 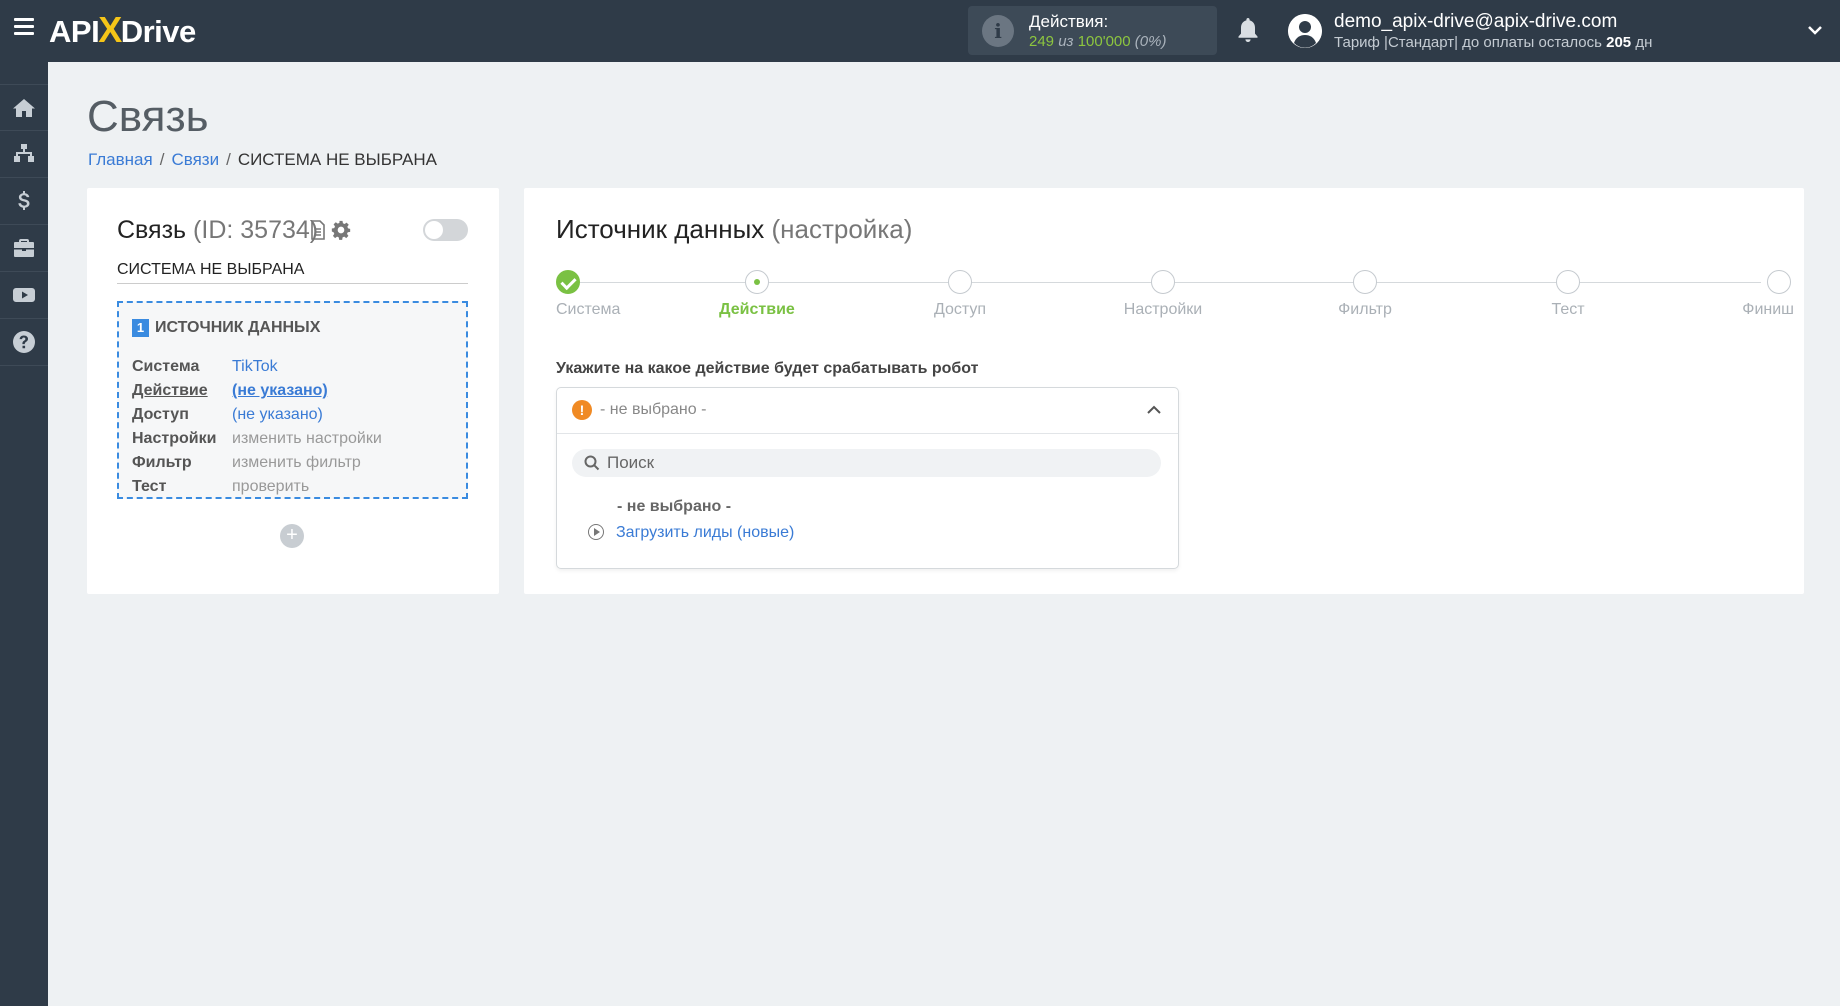 I want to click on sidebar-item-connections, so click(x=24, y=154).